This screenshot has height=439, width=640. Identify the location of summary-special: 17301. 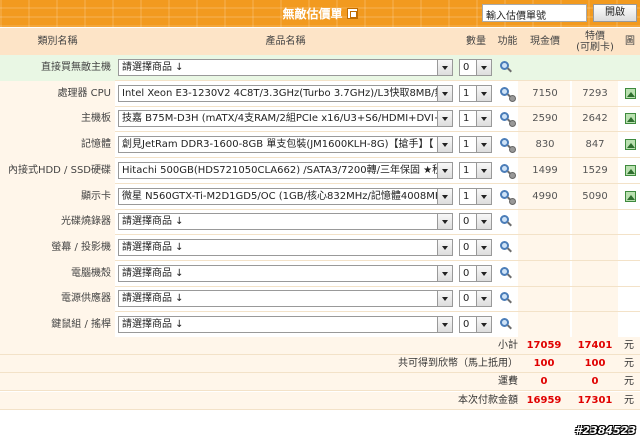
(595, 400).